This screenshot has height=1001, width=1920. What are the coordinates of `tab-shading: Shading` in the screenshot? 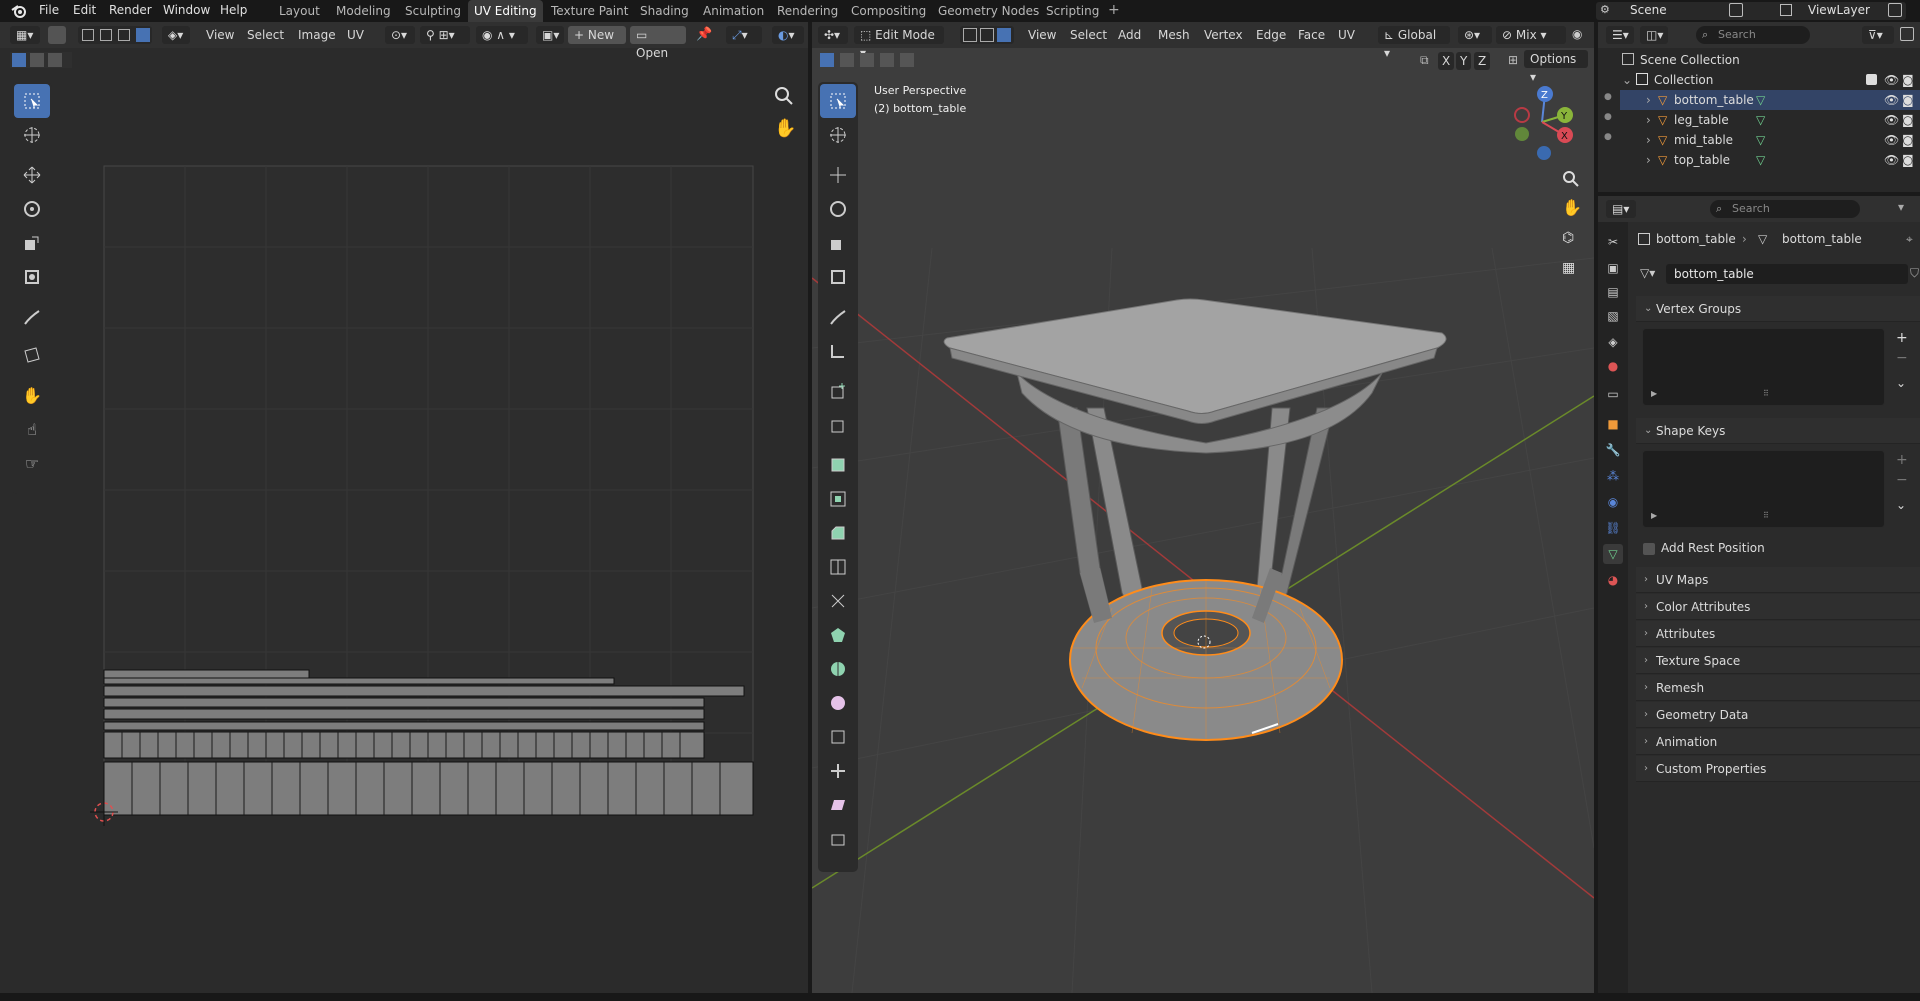 It's located at (664, 11).